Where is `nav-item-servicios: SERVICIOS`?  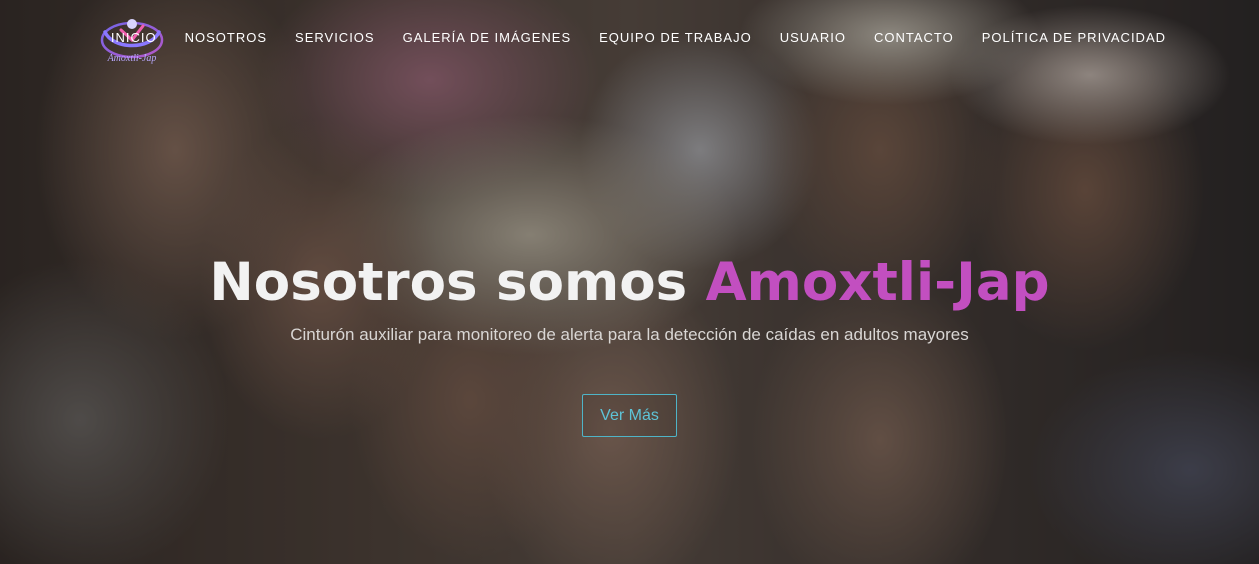 nav-item-servicios: SERVICIOS is located at coordinates (335, 37).